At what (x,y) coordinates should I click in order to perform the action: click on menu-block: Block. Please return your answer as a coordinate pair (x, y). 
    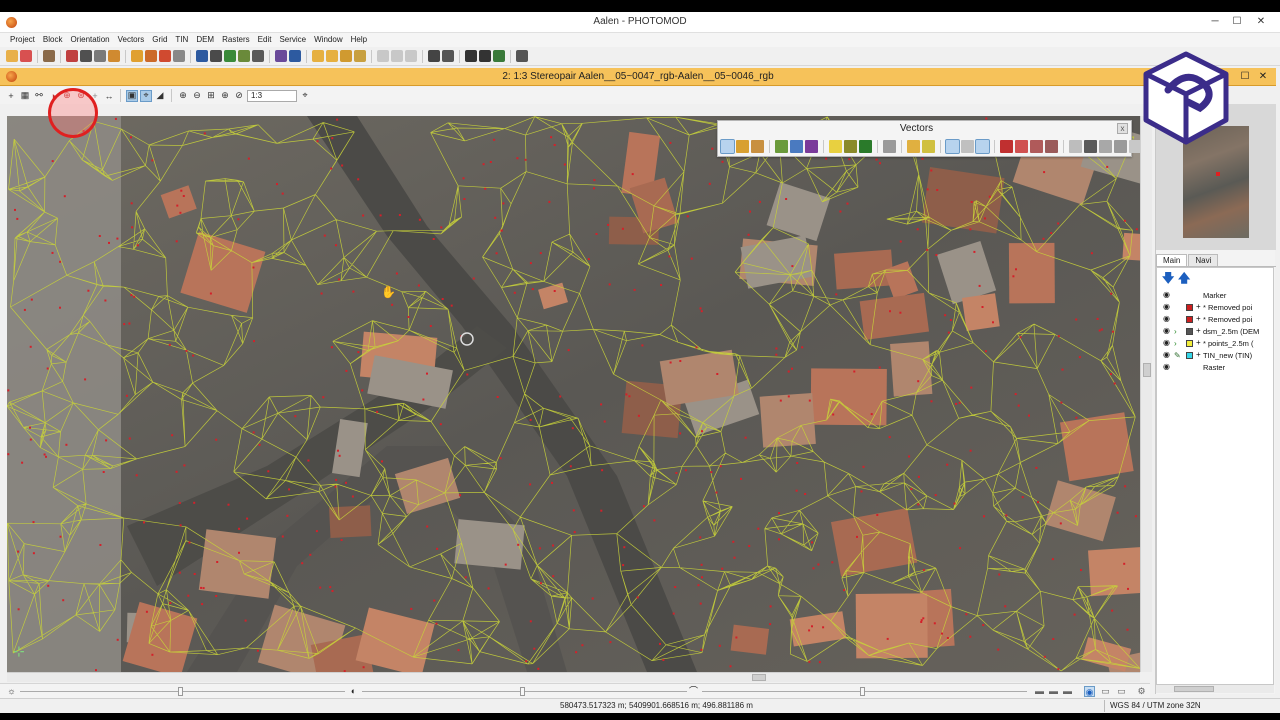
    Looking at the image, I should click on (53, 40).